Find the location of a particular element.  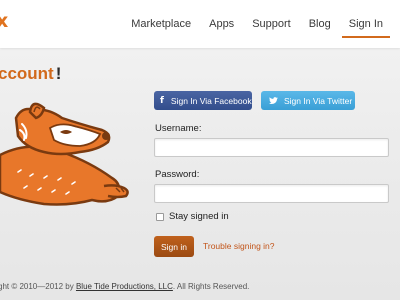

facebook-f-icon: f is located at coordinates (162, 100).